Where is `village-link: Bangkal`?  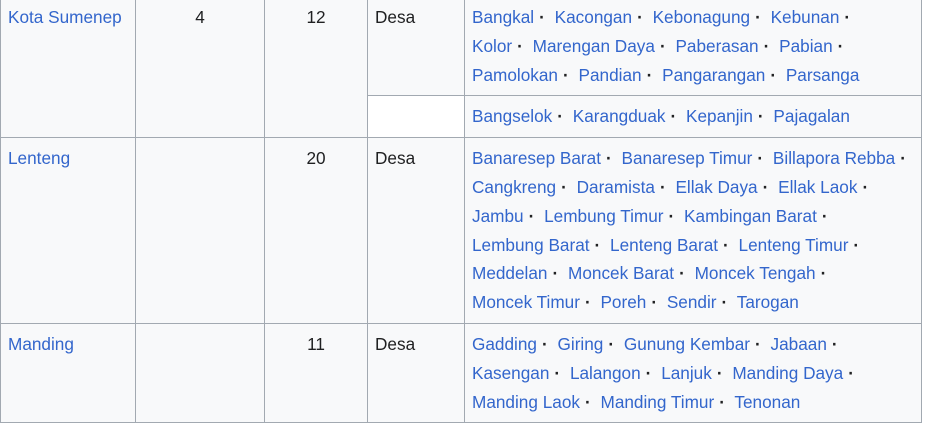
village-link: Bangkal is located at coordinates (503, 17).